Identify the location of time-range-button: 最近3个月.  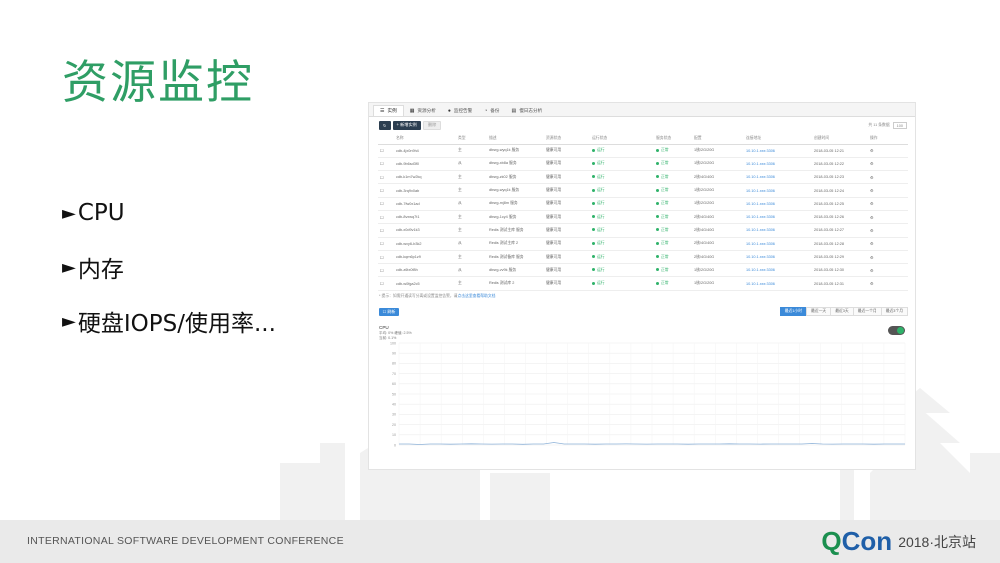
(894, 311).